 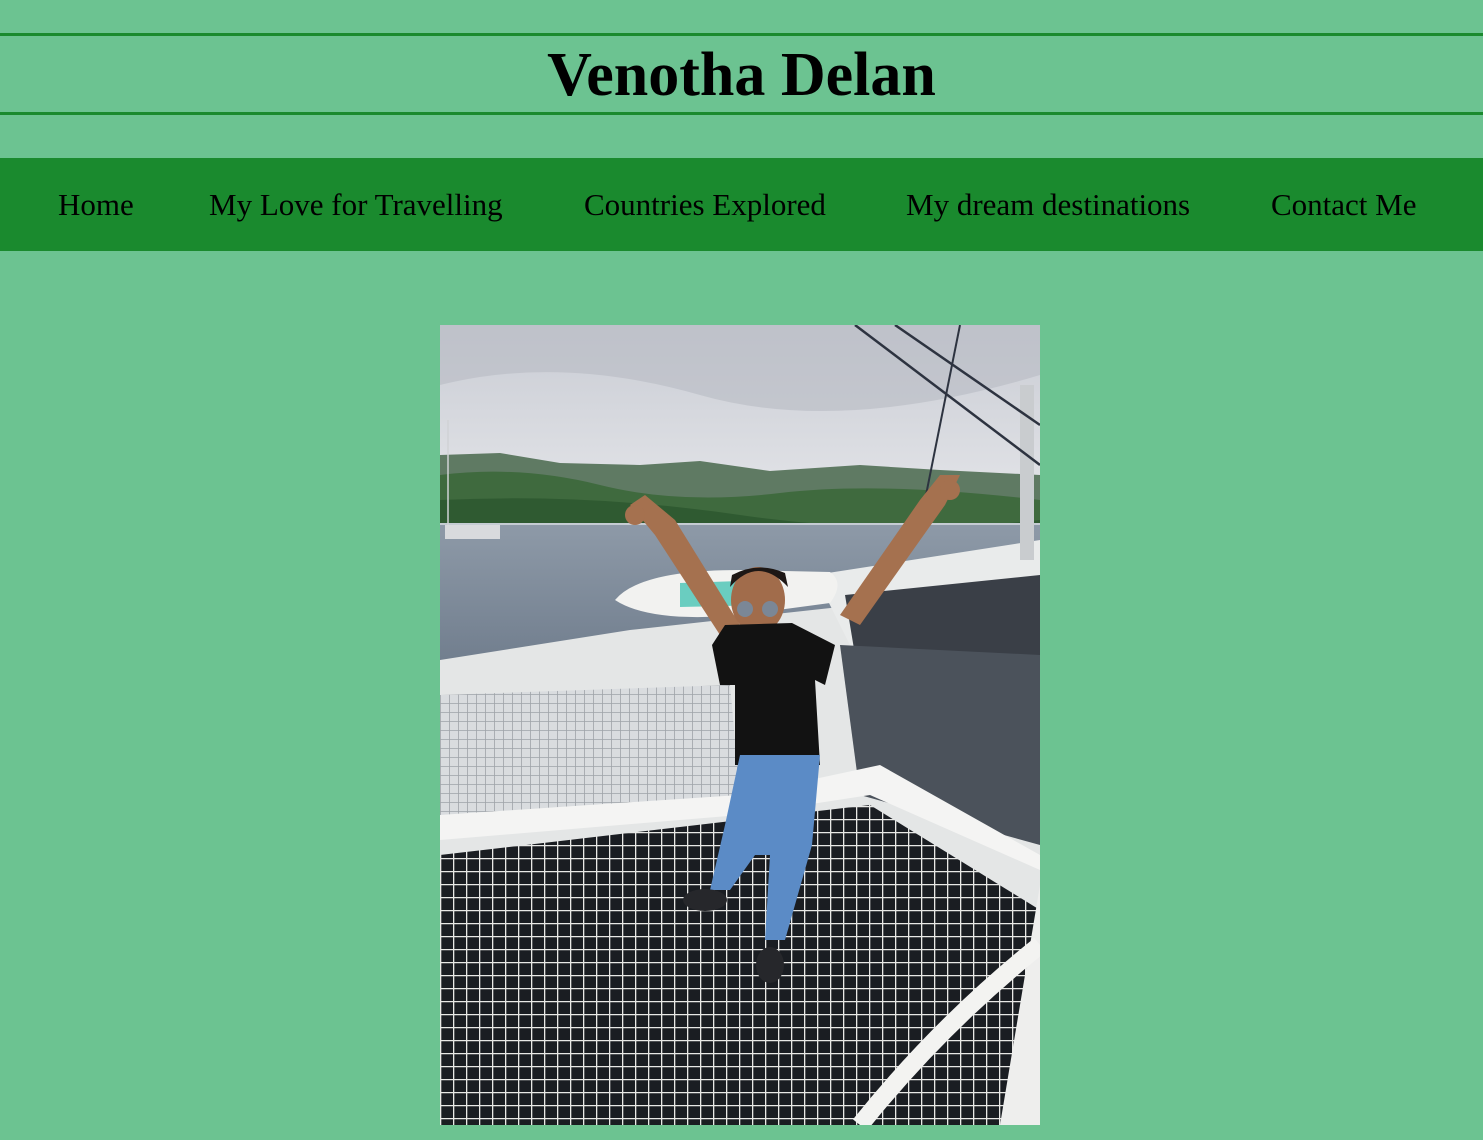 What do you see at coordinates (1344, 204) in the screenshot?
I see `nav-item-contact-me: Contact Me` at bounding box center [1344, 204].